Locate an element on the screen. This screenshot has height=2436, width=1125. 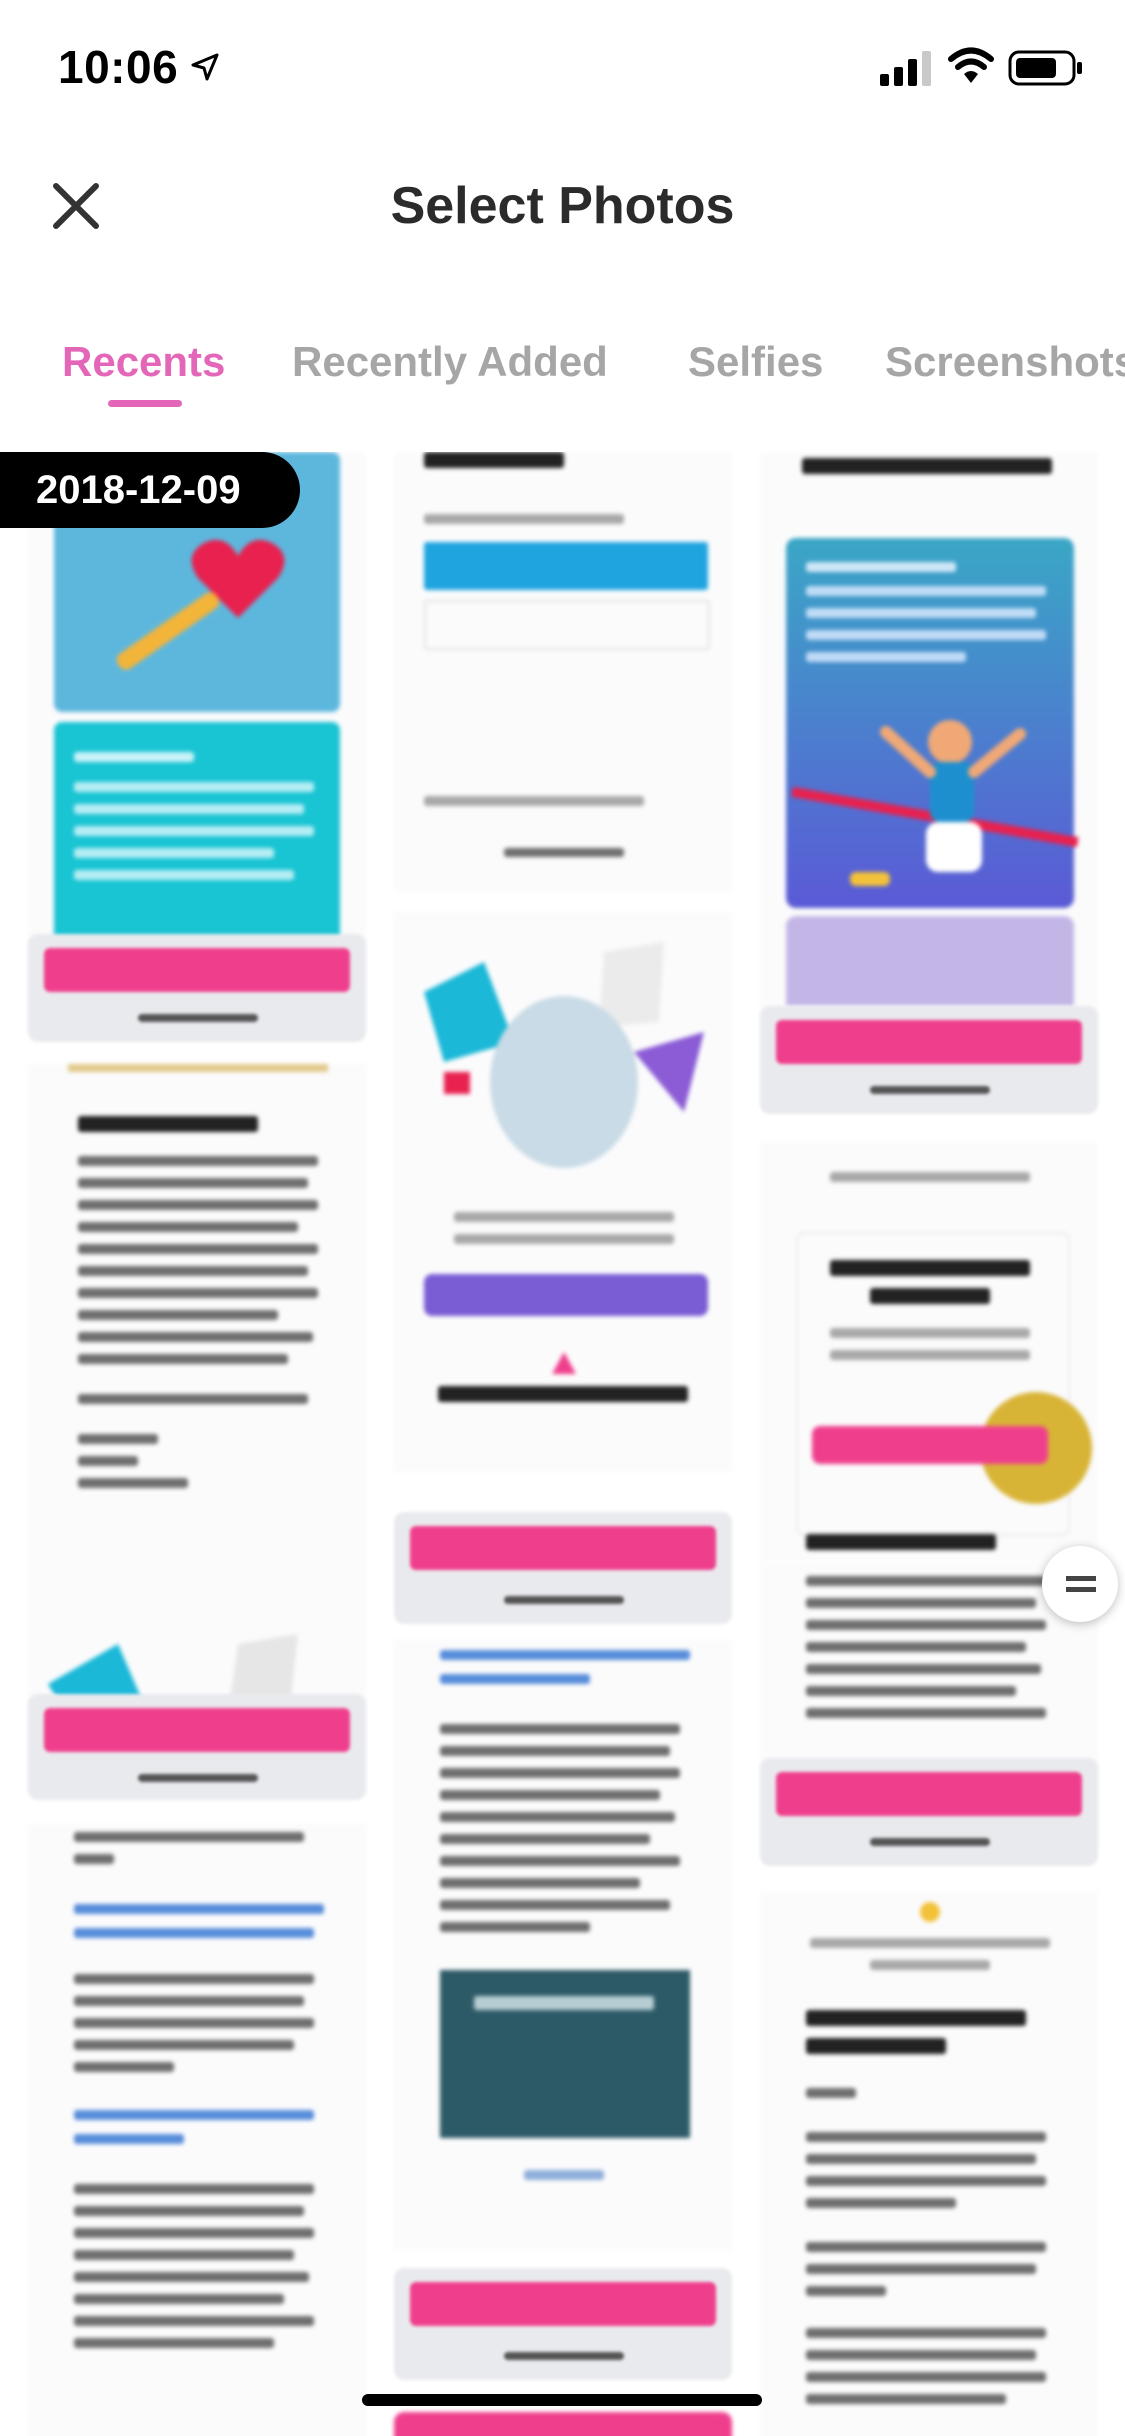
triangle-icon is located at coordinates (564, 1363).